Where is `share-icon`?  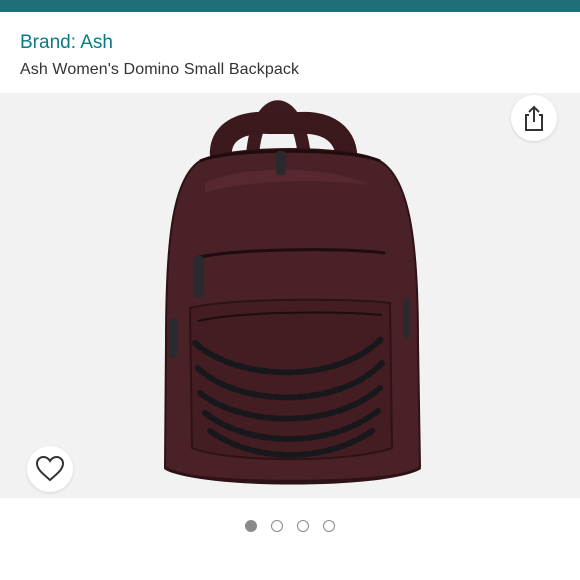 share-icon is located at coordinates (534, 118).